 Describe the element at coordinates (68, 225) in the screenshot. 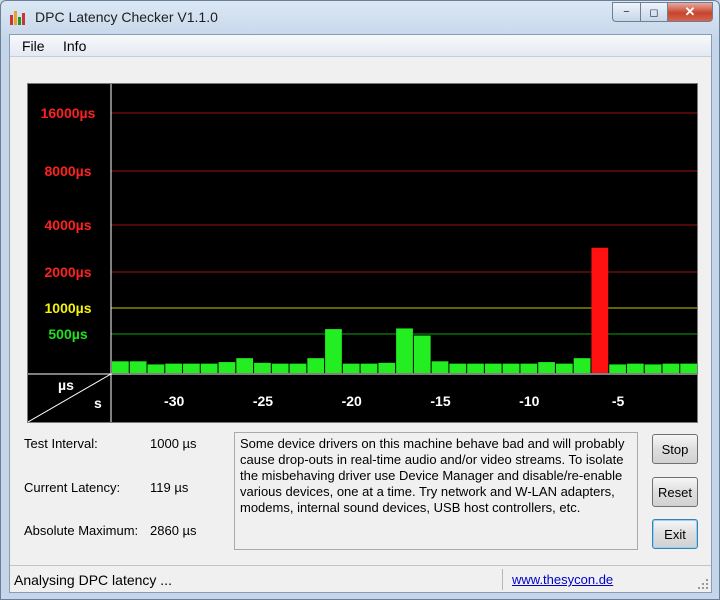

I see `y-label-4000: 4000µs` at that location.